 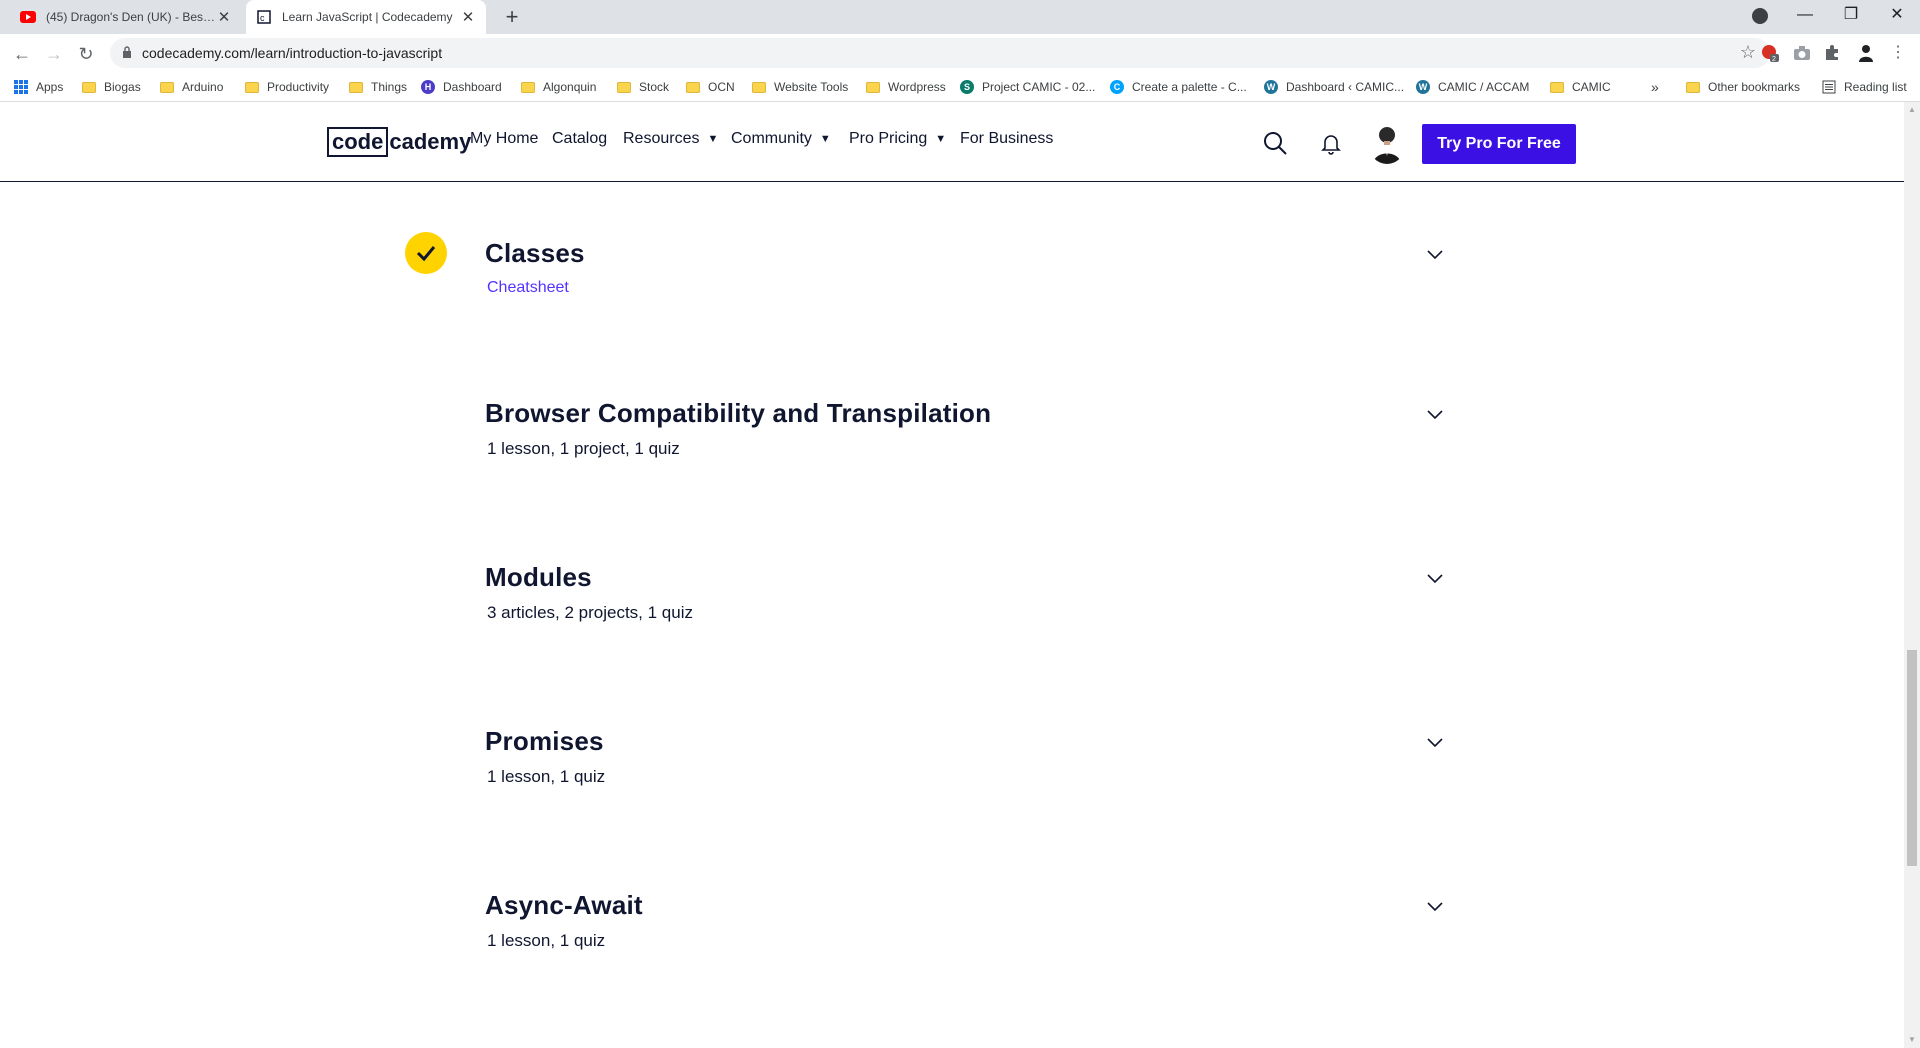 What do you see at coordinates (1802, 53) in the screenshot?
I see `camera-icon` at bounding box center [1802, 53].